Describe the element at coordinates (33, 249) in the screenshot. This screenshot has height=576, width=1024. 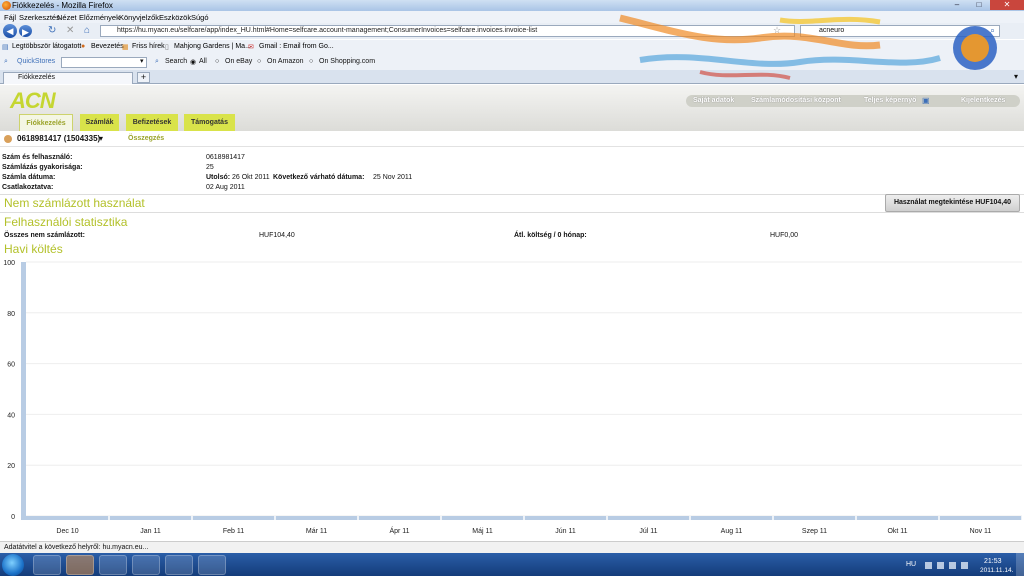
I see `monthly-spend-heading: Havi költés` at that location.